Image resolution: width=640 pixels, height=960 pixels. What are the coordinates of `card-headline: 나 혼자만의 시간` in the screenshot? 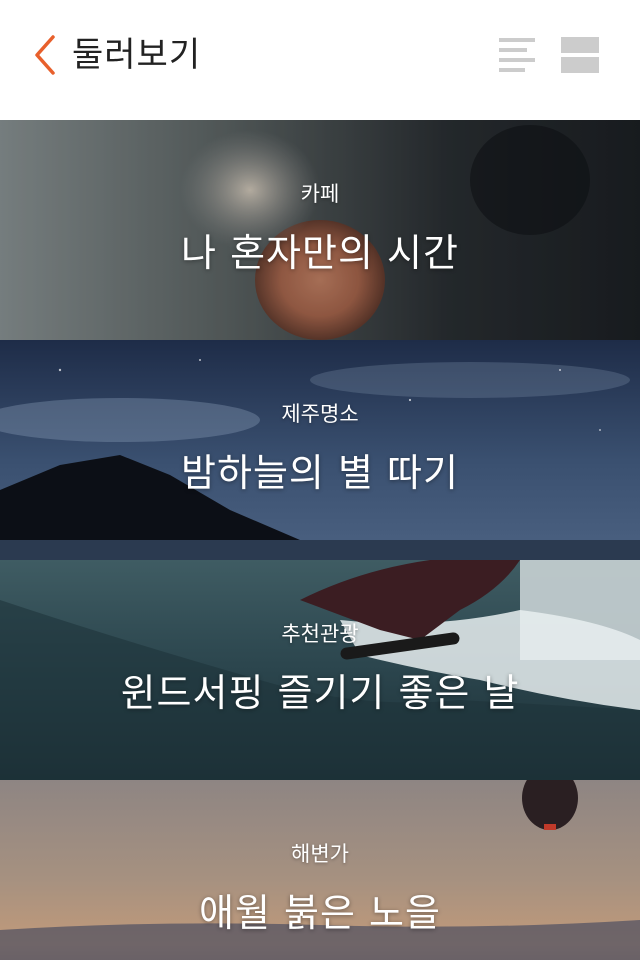 It's located at (320, 253).